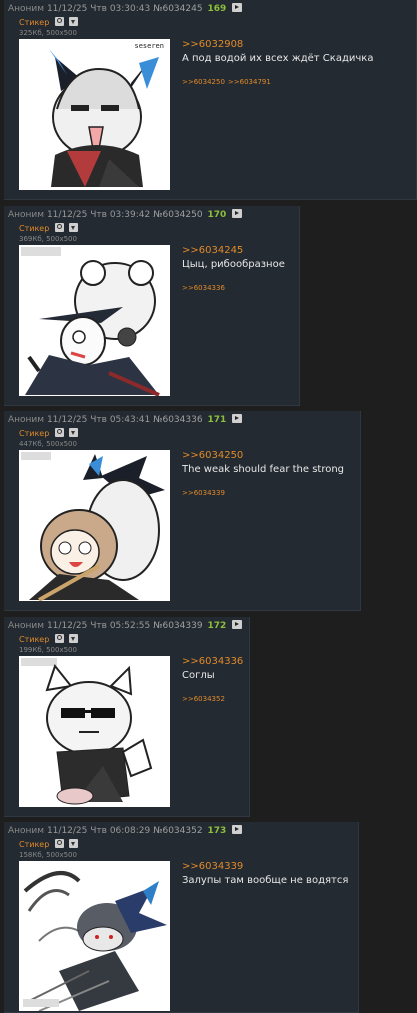 This screenshot has width=417, height=1013. I want to click on post-body: >>6034339 Залупы там вообще не водятся, so click(265, 873).